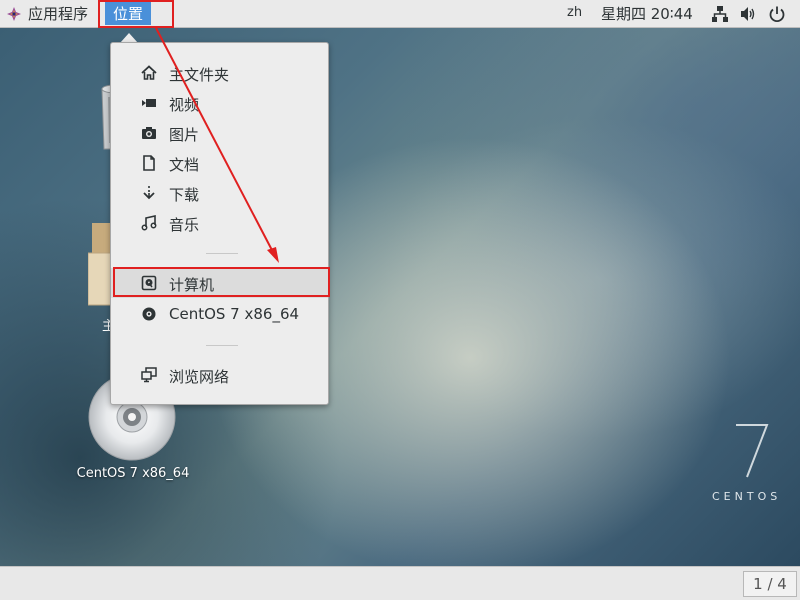 The width and height of the screenshot is (800, 600). I want to click on network-browse-icon, so click(149, 375).